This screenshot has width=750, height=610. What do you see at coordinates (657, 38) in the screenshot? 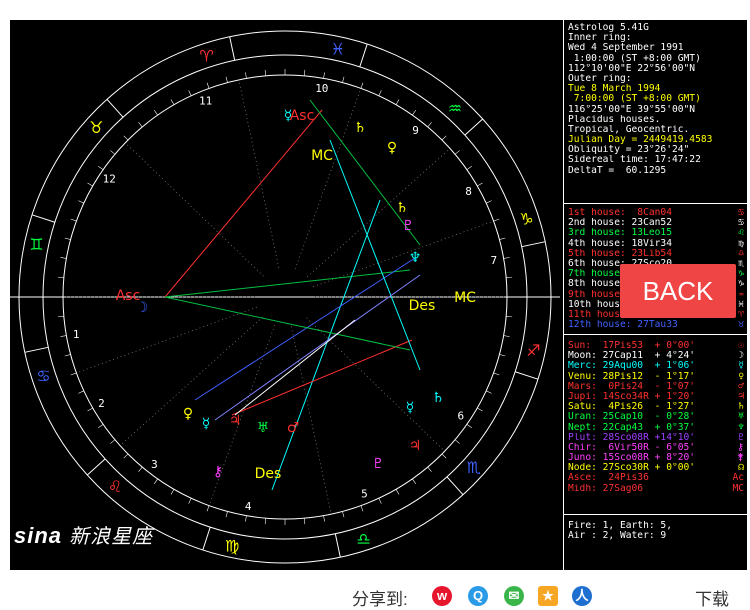
I see `header-line: Inner ring:` at bounding box center [657, 38].